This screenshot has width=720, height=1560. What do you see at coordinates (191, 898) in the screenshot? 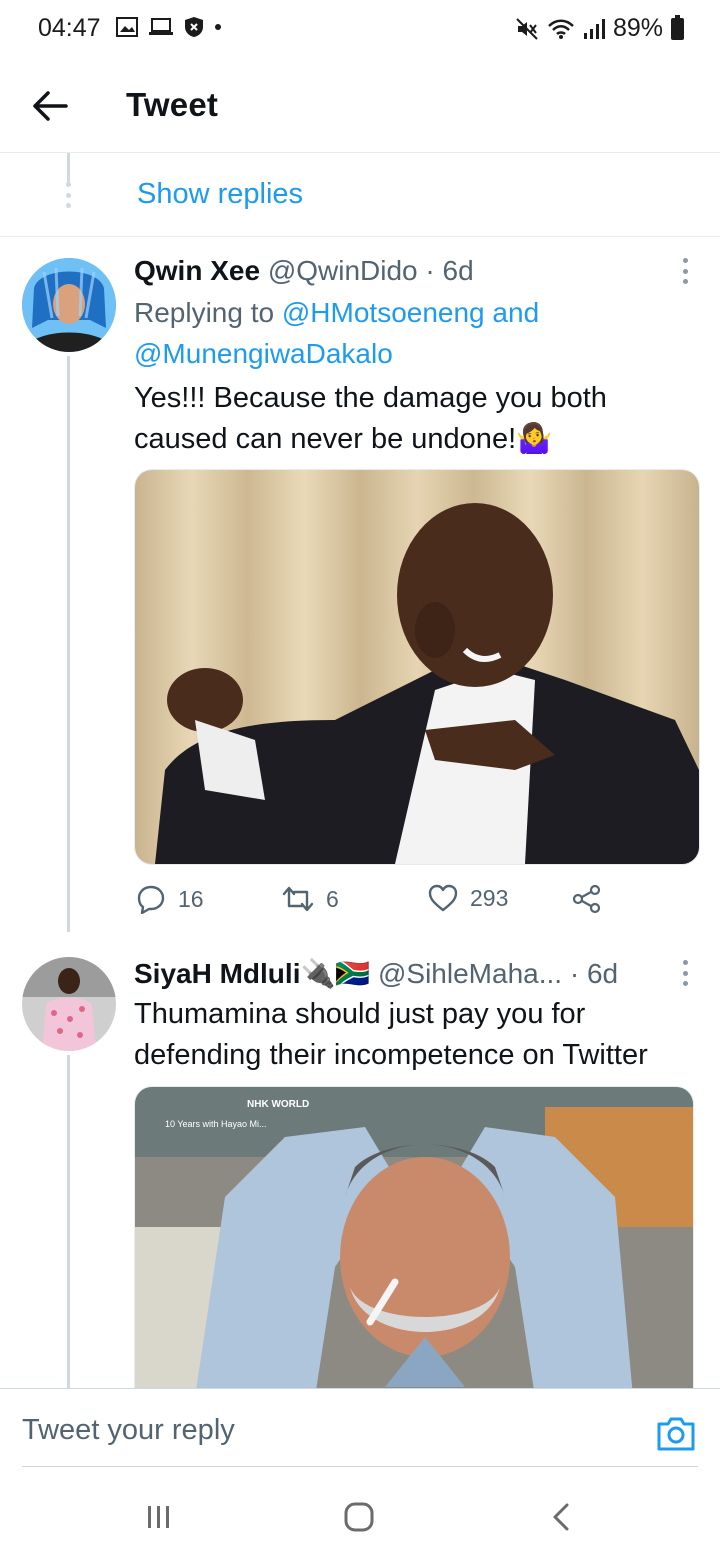
I see `reply-count: 16` at bounding box center [191, 898].